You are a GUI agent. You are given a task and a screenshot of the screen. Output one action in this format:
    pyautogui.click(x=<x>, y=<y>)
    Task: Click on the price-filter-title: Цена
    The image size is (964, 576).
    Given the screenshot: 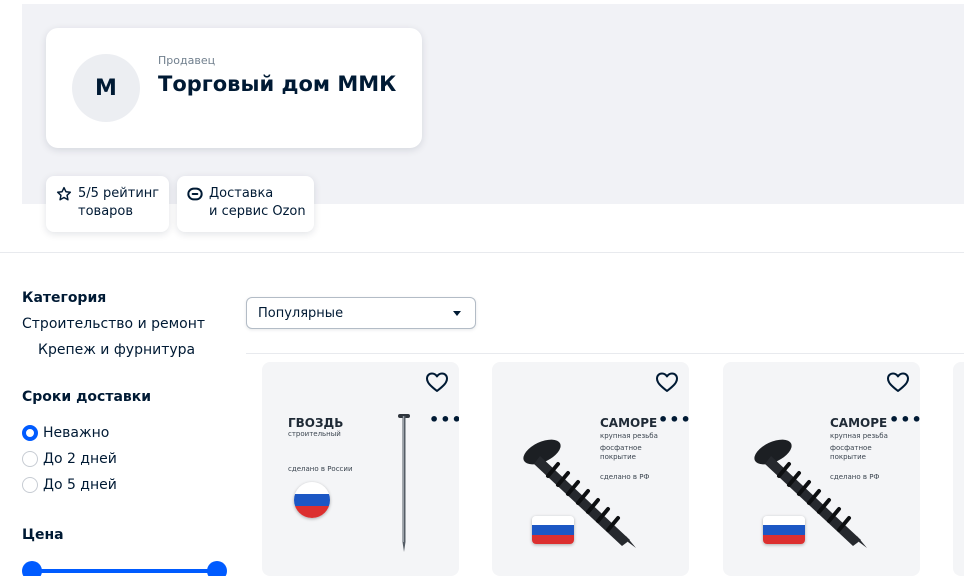 What is the action you would take?
    pyautogui.click(x=43, y=535)
    